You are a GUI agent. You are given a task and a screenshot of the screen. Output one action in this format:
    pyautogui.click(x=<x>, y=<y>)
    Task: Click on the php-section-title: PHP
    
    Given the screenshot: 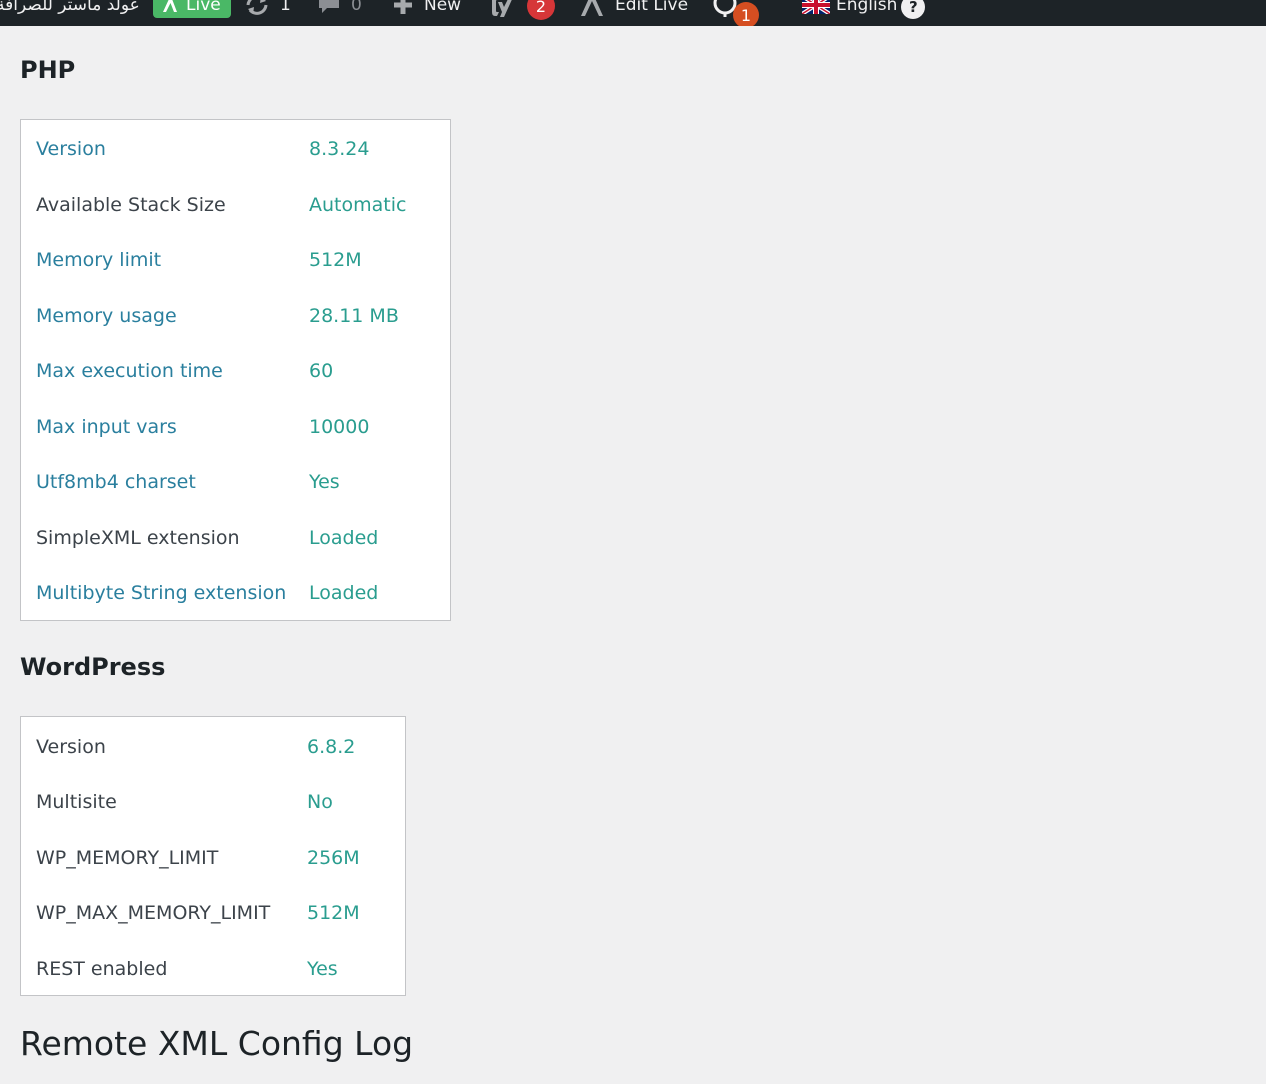 What is the action you would take?
    pyautogui.click(x=48, y=70)
    